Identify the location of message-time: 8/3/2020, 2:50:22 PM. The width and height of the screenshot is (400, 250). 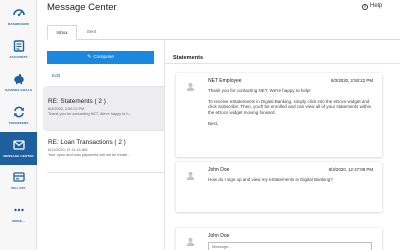
(352, 80).